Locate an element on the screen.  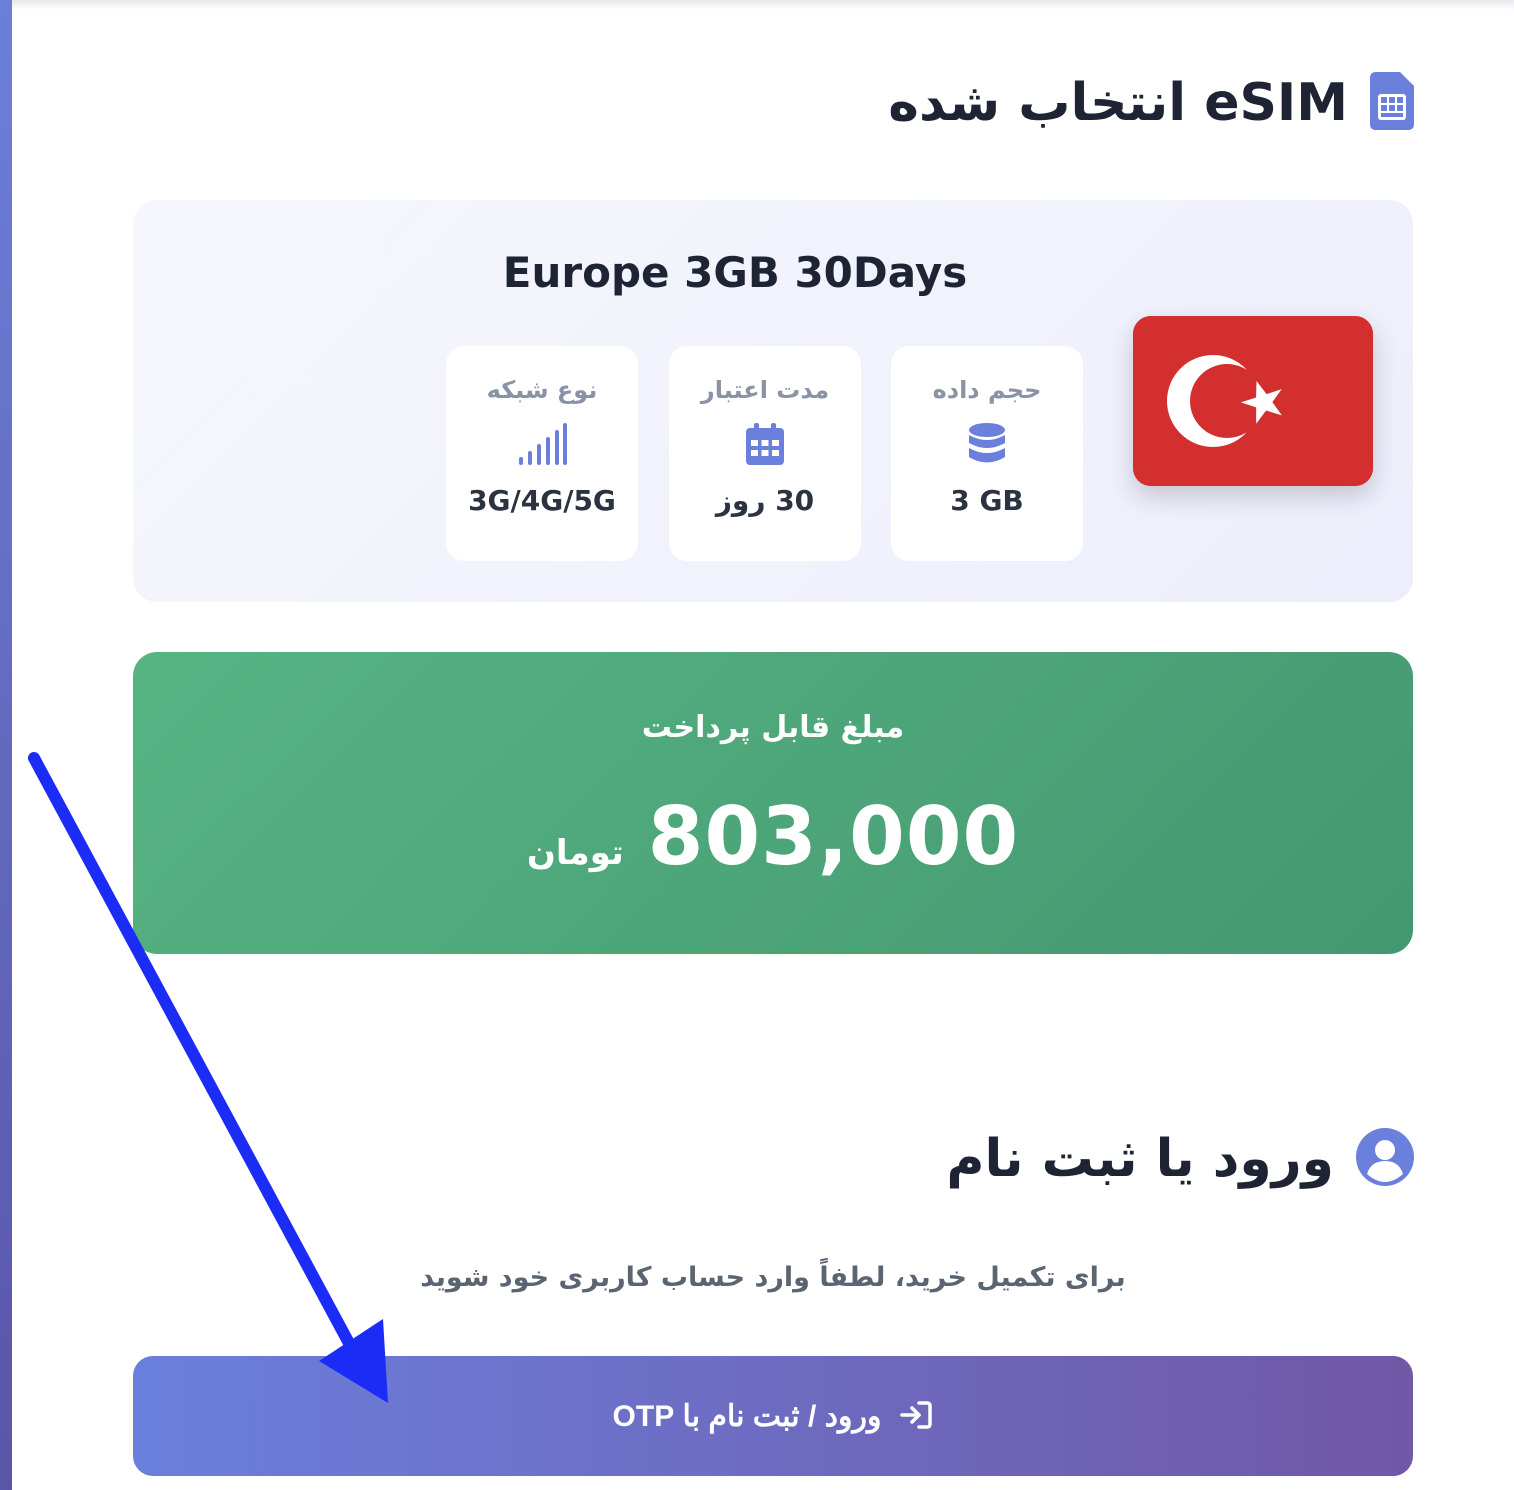
data-volume-label: حجم داده is located at coordinates (987, 390).